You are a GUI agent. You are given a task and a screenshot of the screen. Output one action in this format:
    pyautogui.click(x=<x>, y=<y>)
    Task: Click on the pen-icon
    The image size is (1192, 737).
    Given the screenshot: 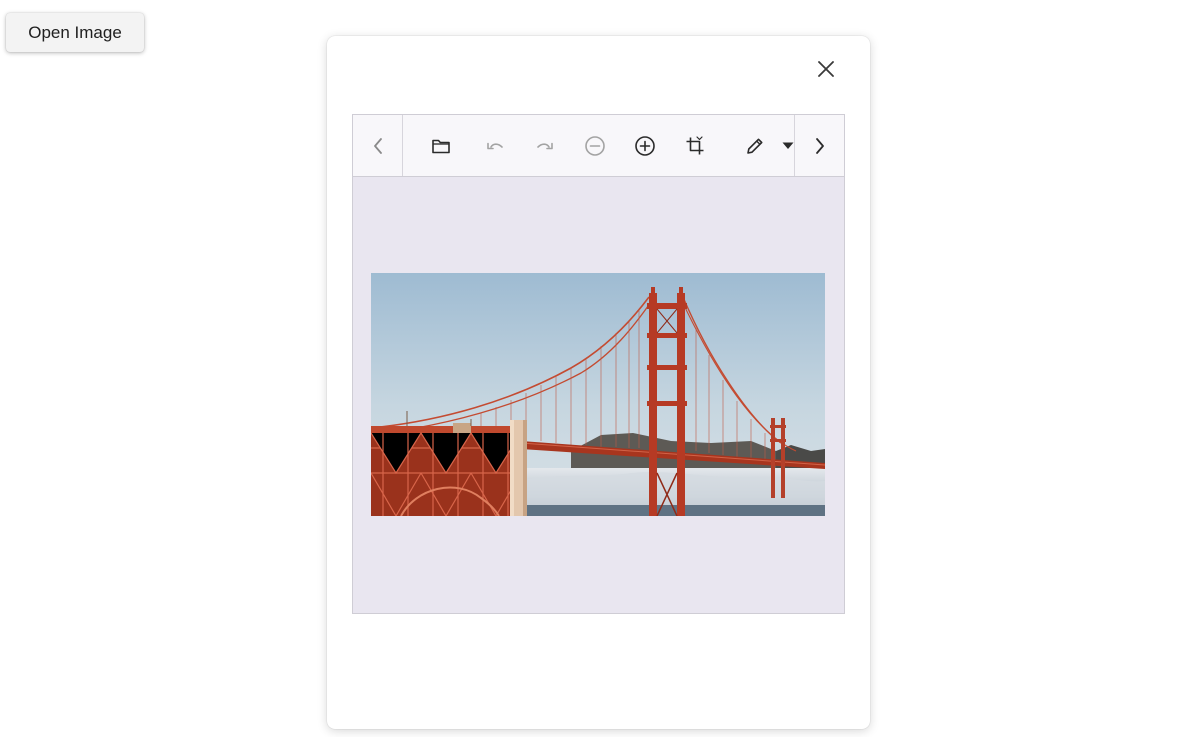 What is the action you would take?
    pyautogui.click(x=755, y=146)
    